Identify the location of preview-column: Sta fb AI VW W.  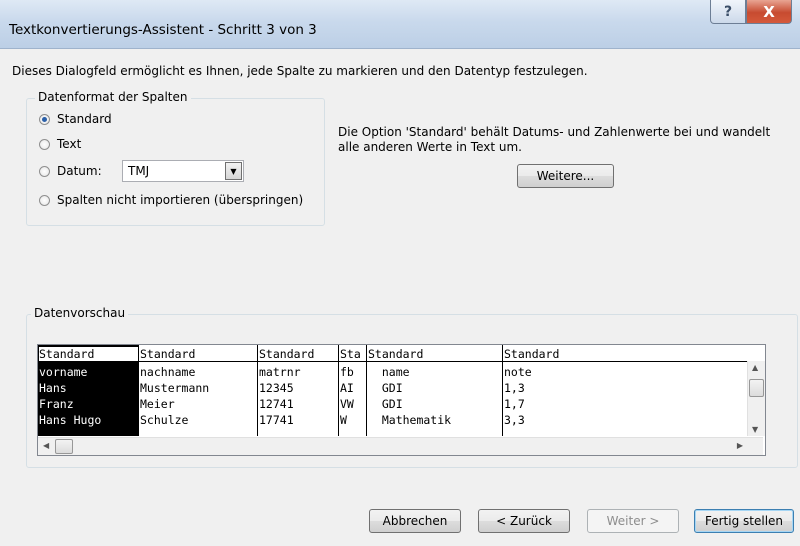
(352, 390).